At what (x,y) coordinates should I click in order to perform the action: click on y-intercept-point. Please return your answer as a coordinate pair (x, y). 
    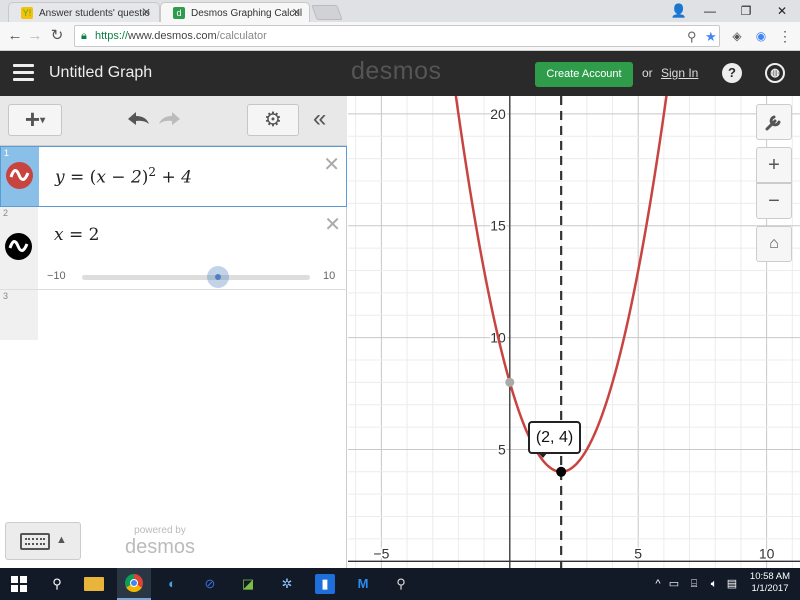
    Looking at the image, I should click on (510, 382).